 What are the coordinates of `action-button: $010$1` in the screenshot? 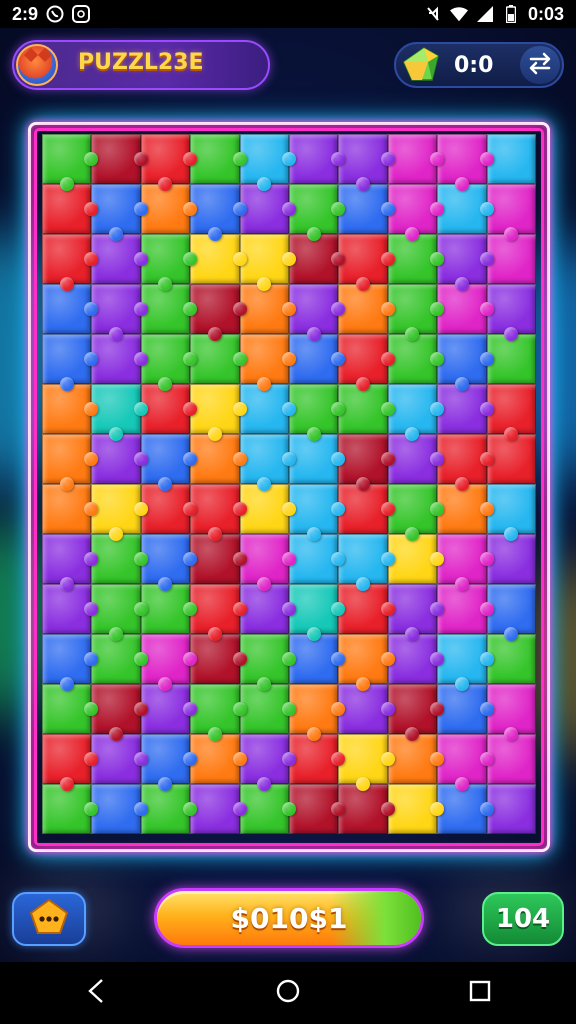 It's located at (289, 918).